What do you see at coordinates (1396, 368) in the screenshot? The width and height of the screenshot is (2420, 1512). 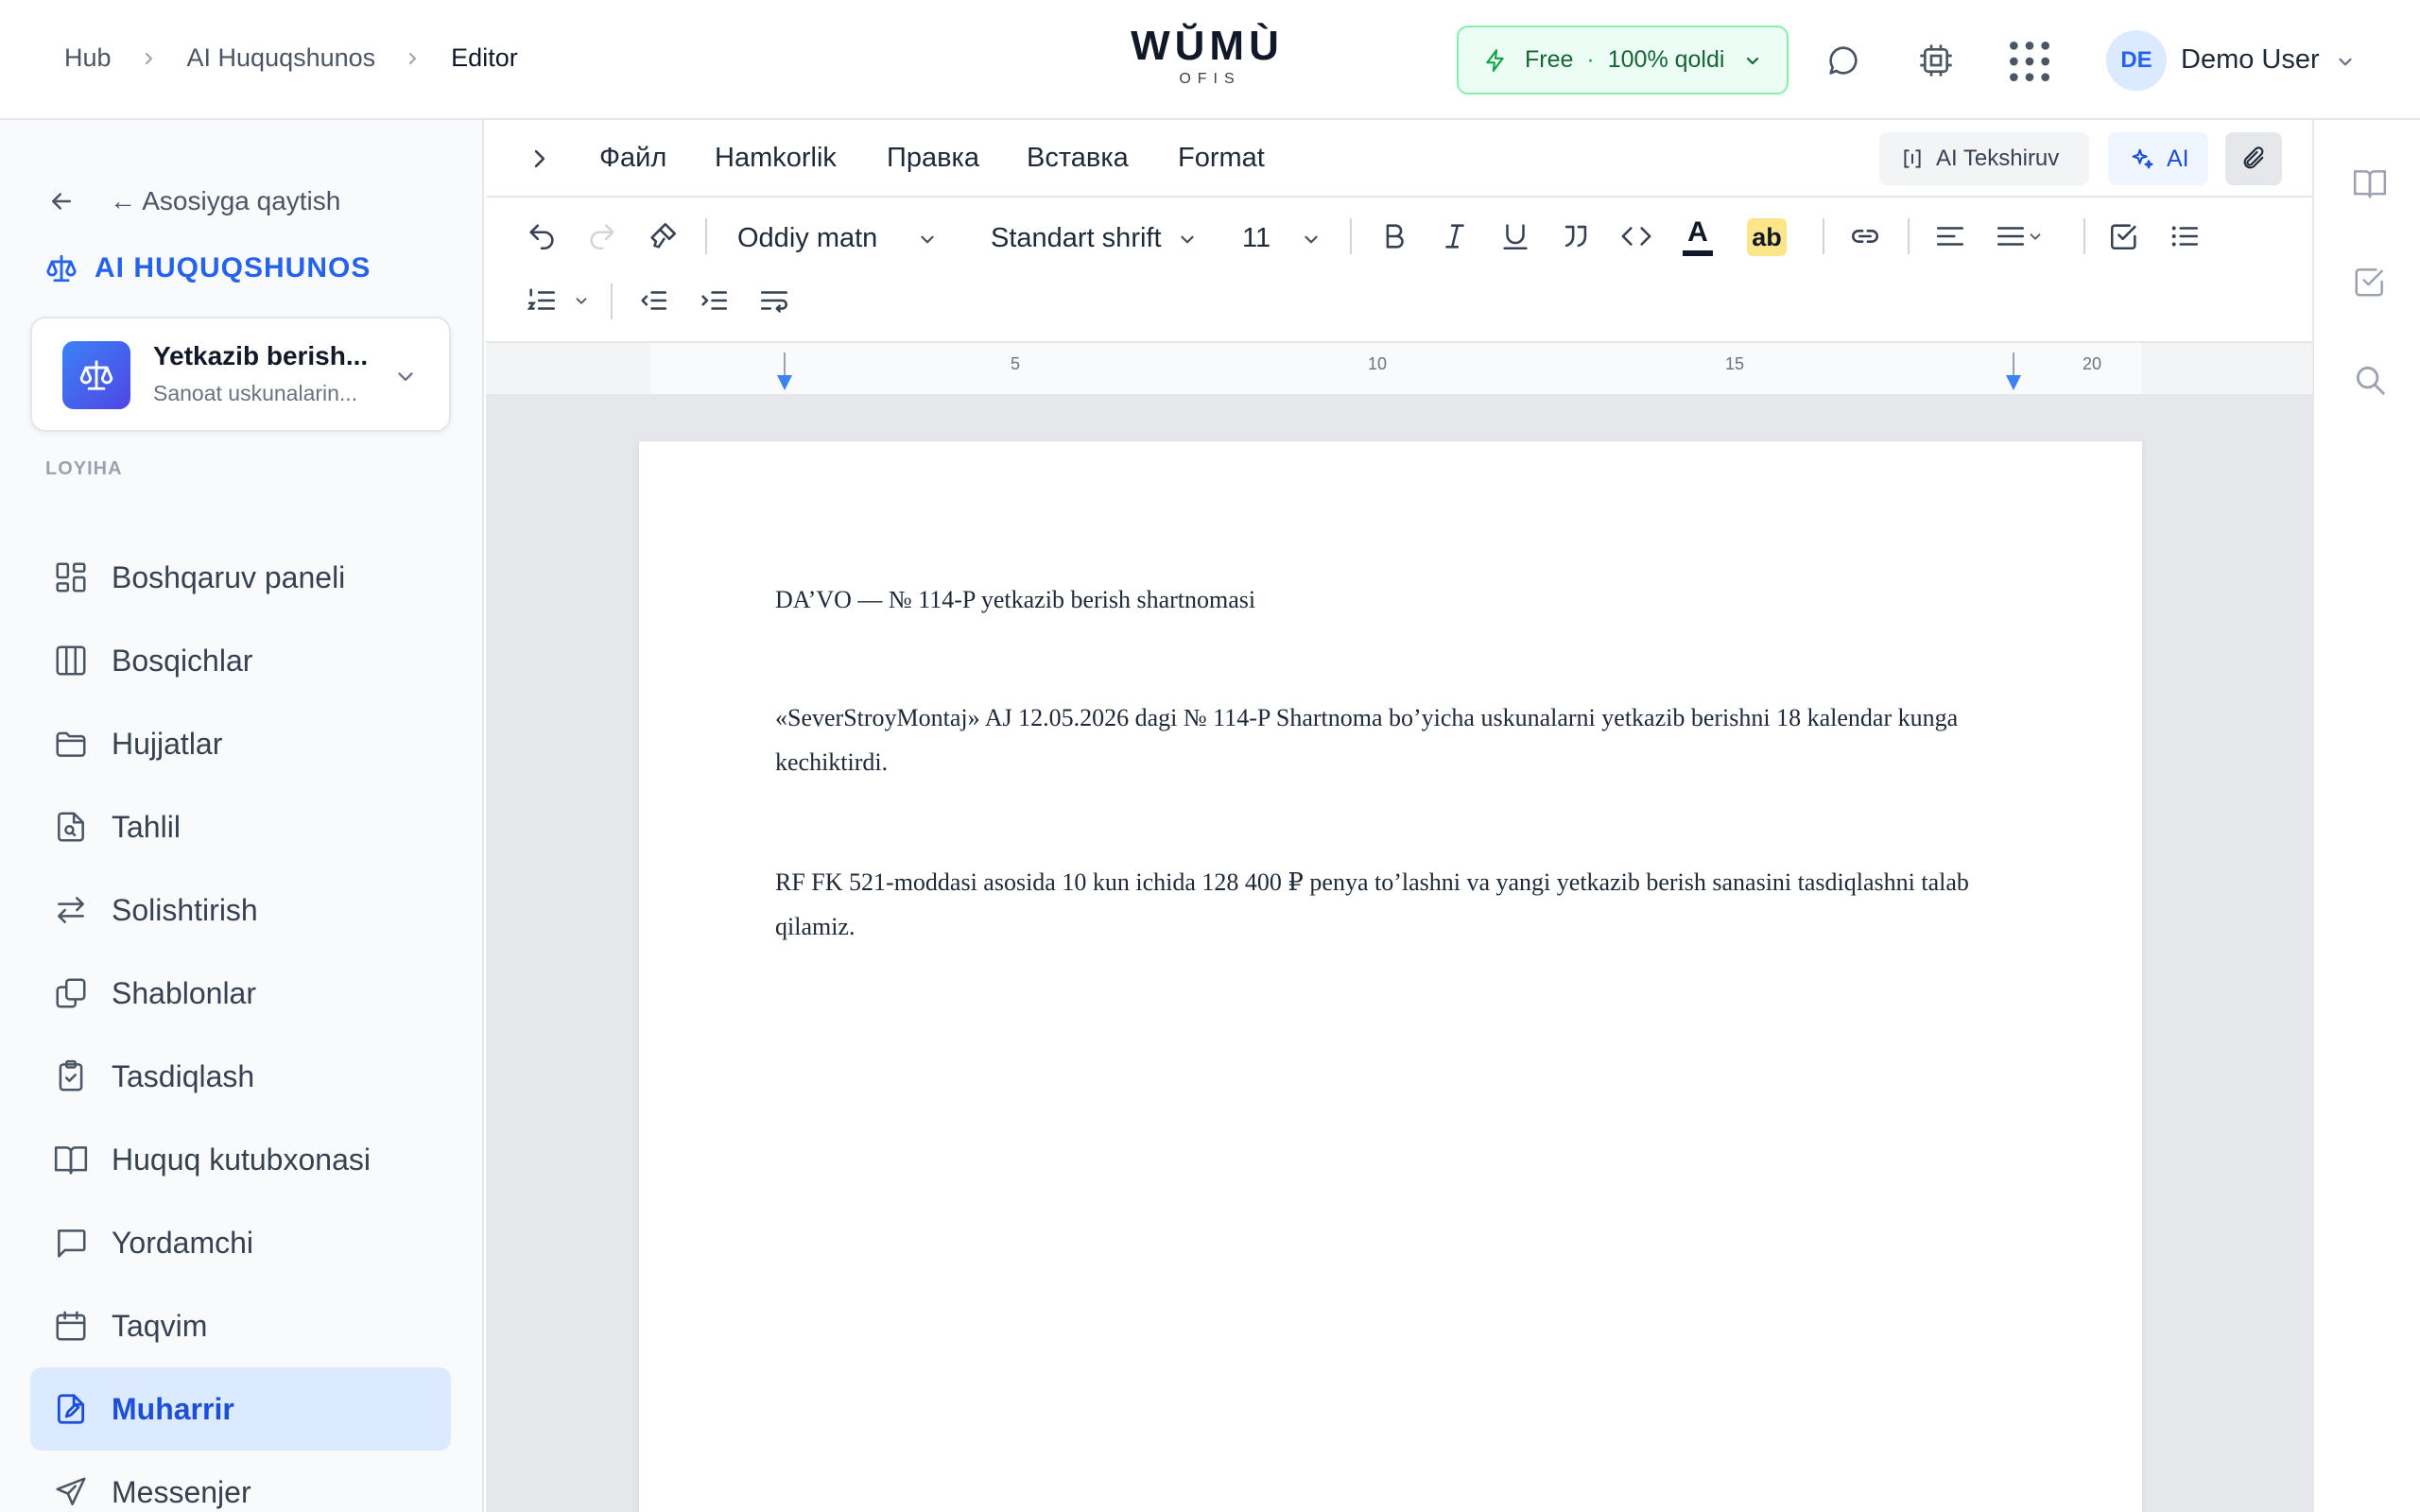 I see `ruler-band` at bounding box center [1396, 368].